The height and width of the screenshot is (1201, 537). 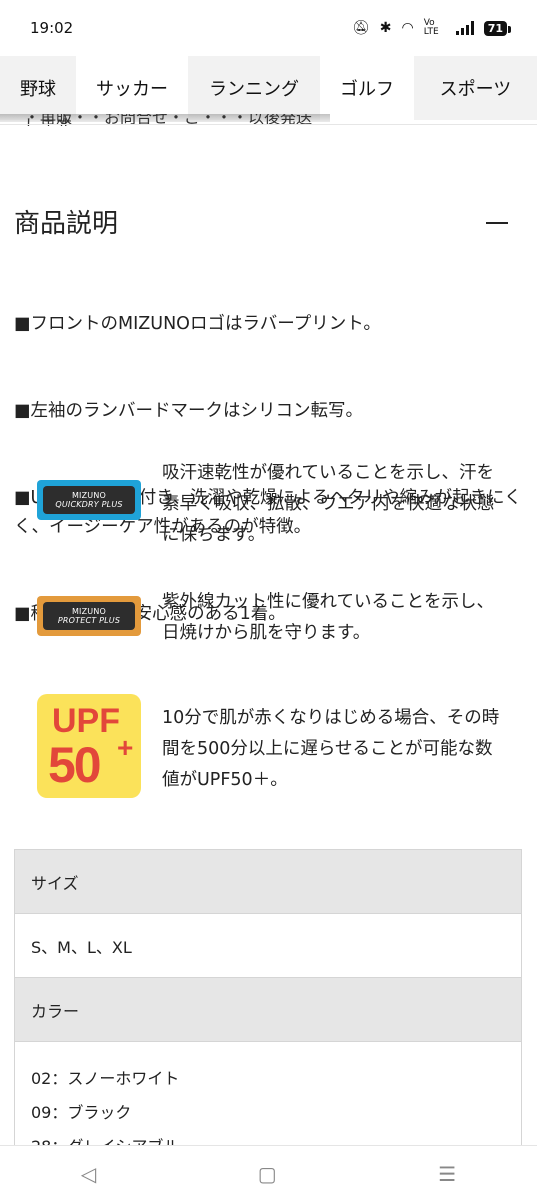 I want to click on upf-value: 50, so click(x=75, y=765).